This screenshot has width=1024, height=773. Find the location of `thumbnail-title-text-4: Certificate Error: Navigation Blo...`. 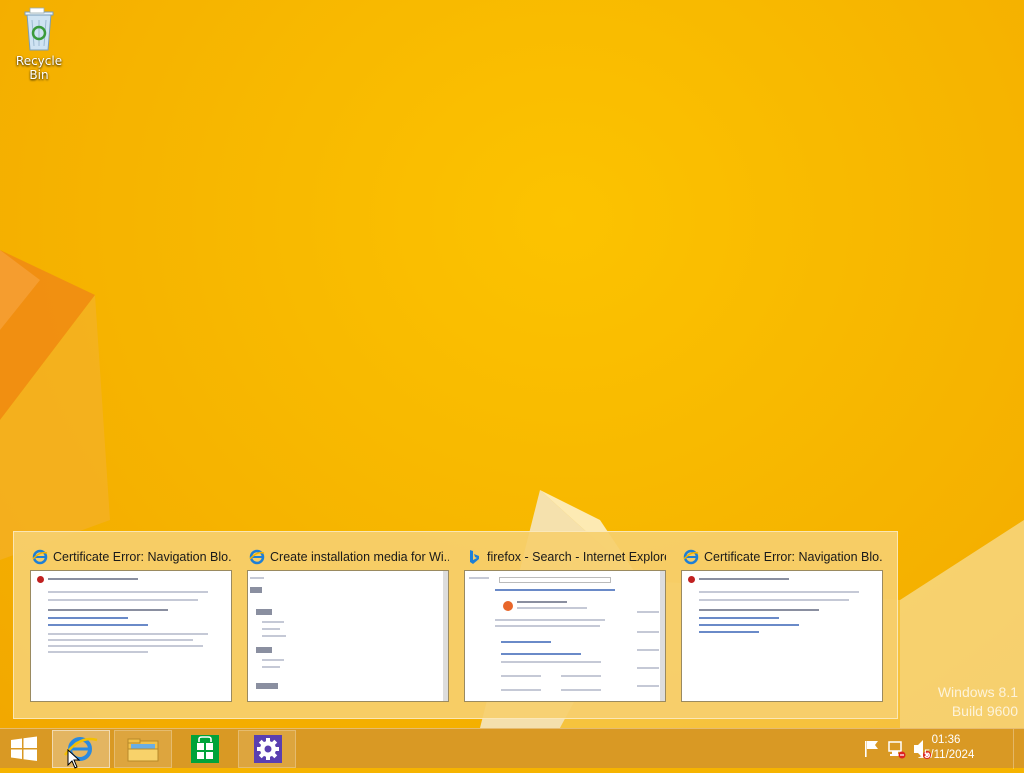

thumbnail-title-text-4: Certificate Error: Navigation Blo... is located at coordinates (793, 557).